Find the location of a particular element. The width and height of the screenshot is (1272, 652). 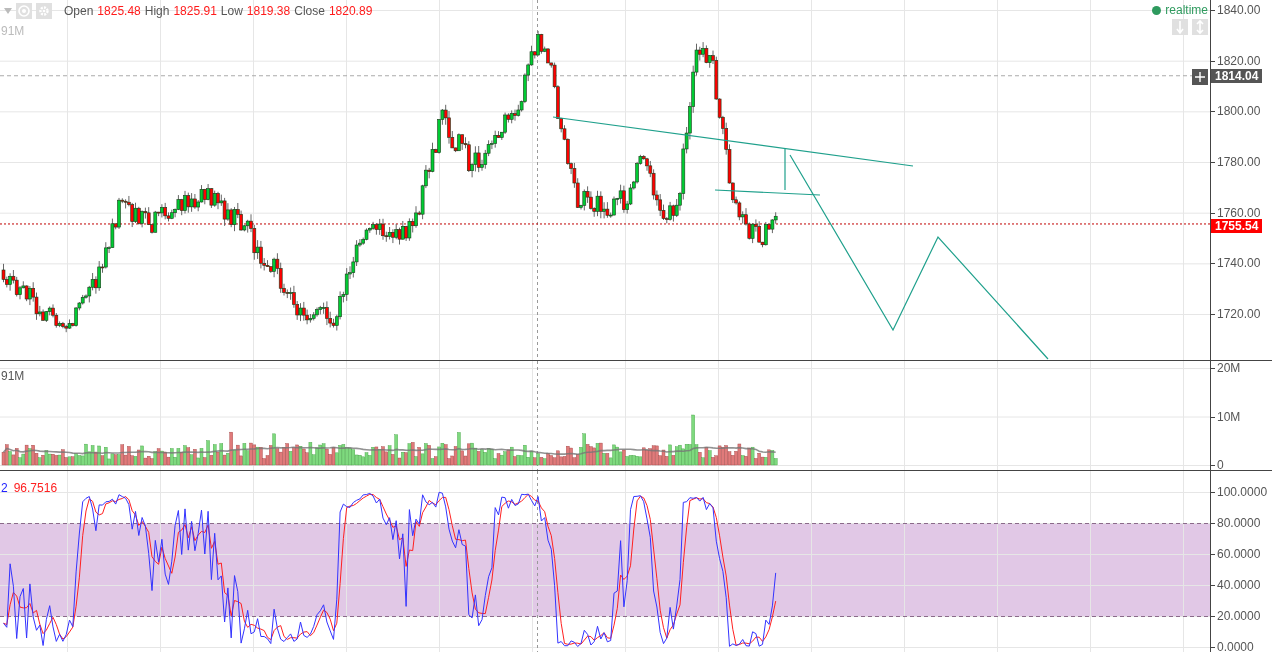

collapse-arrow-icon is located at coordinates (8, 11).